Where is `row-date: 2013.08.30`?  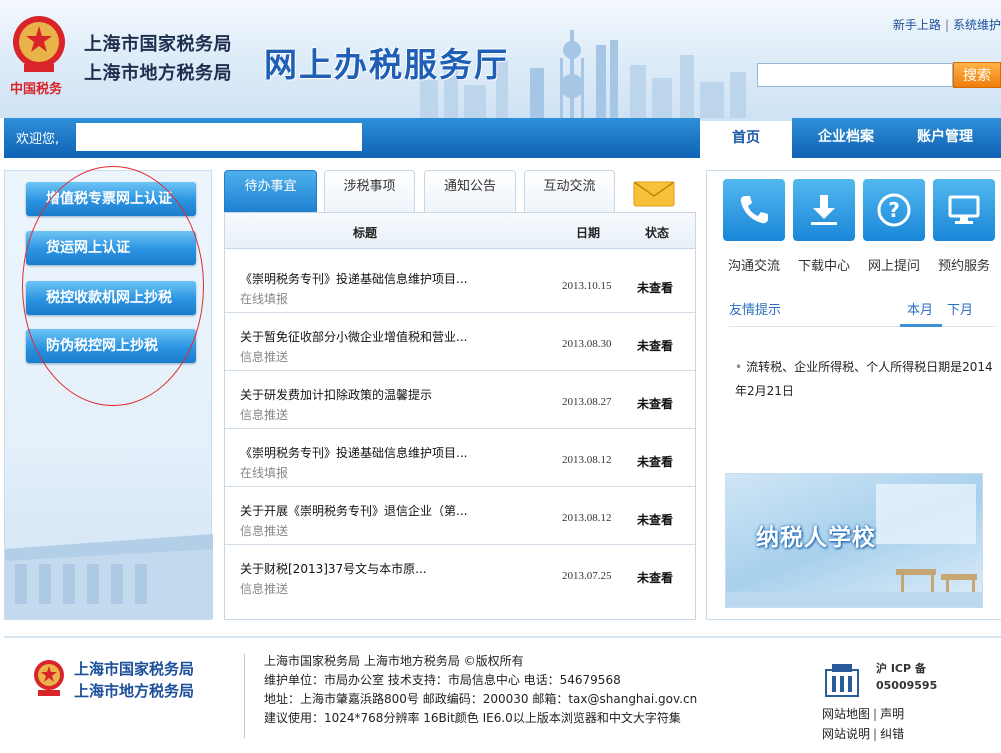 row-date: 2013.08.30 is located at coordinates (587, 344).